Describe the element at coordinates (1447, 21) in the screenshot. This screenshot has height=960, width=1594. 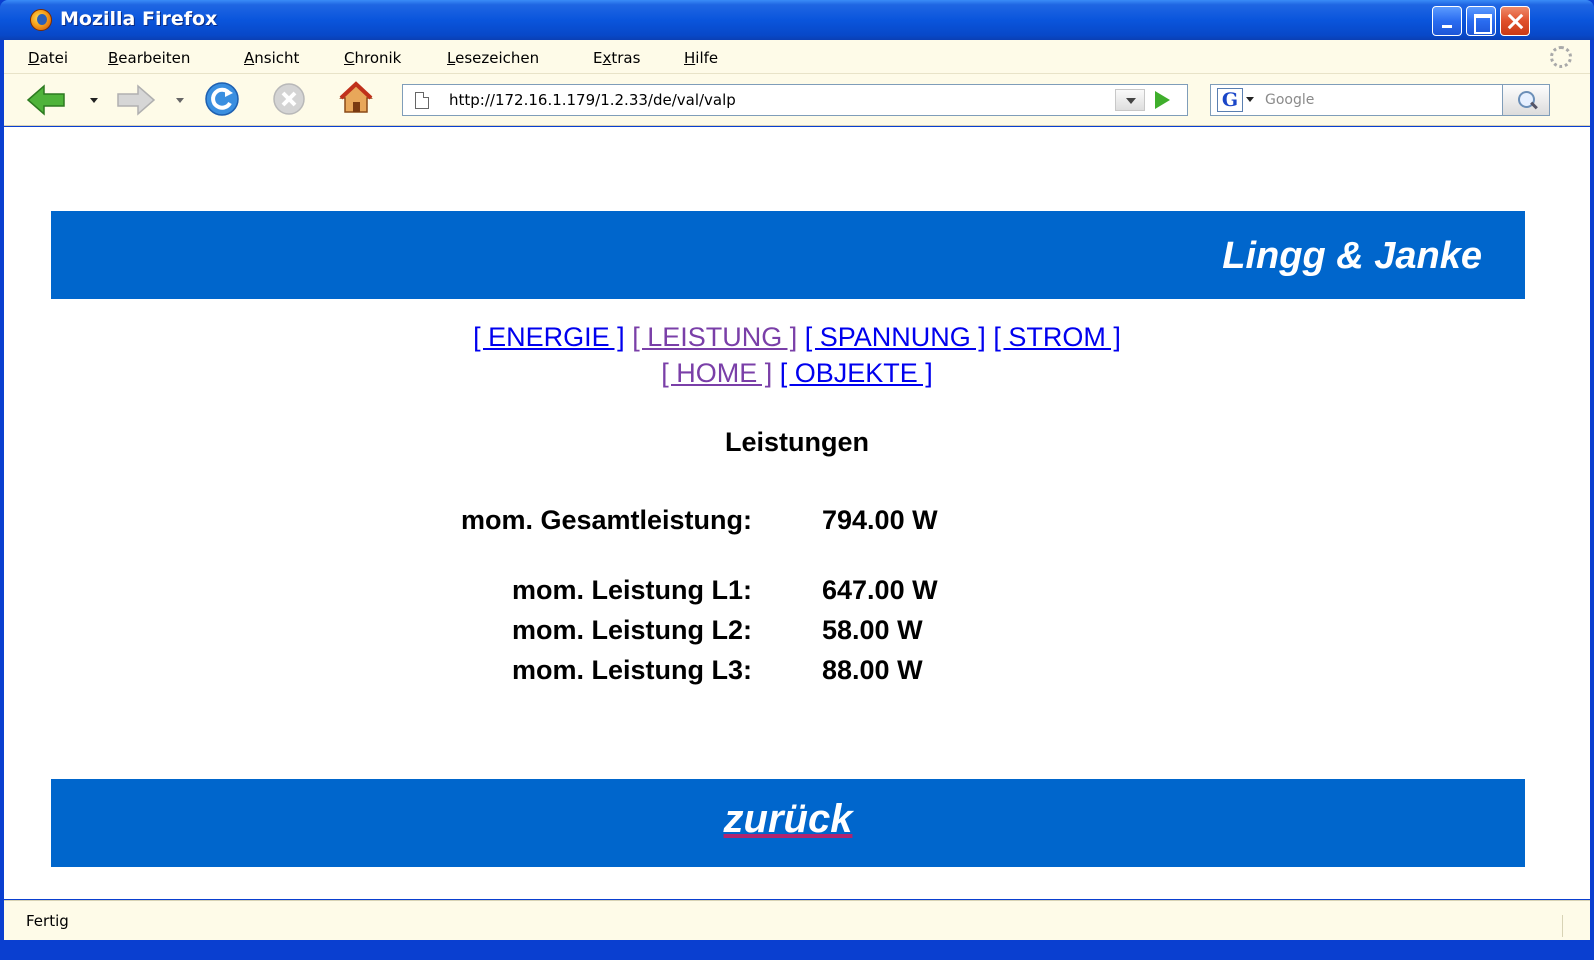
I see `minimize-button` at that location.